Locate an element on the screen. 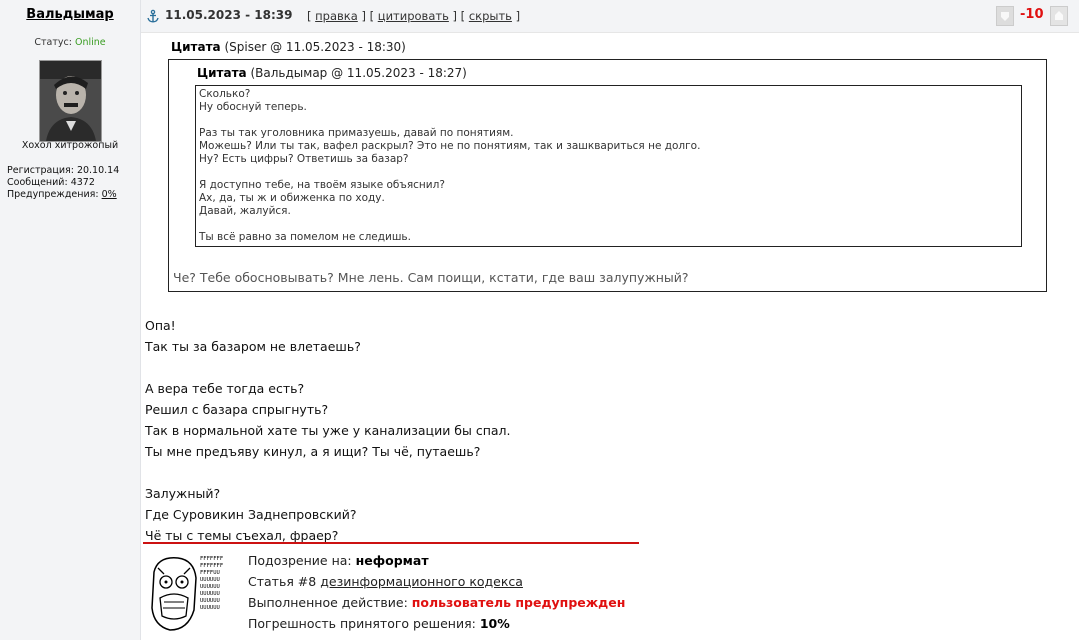 Image resolution: width=1079 pixels, height=644 pixels. quote-link: цитировать is located at coordinates (413, 16).